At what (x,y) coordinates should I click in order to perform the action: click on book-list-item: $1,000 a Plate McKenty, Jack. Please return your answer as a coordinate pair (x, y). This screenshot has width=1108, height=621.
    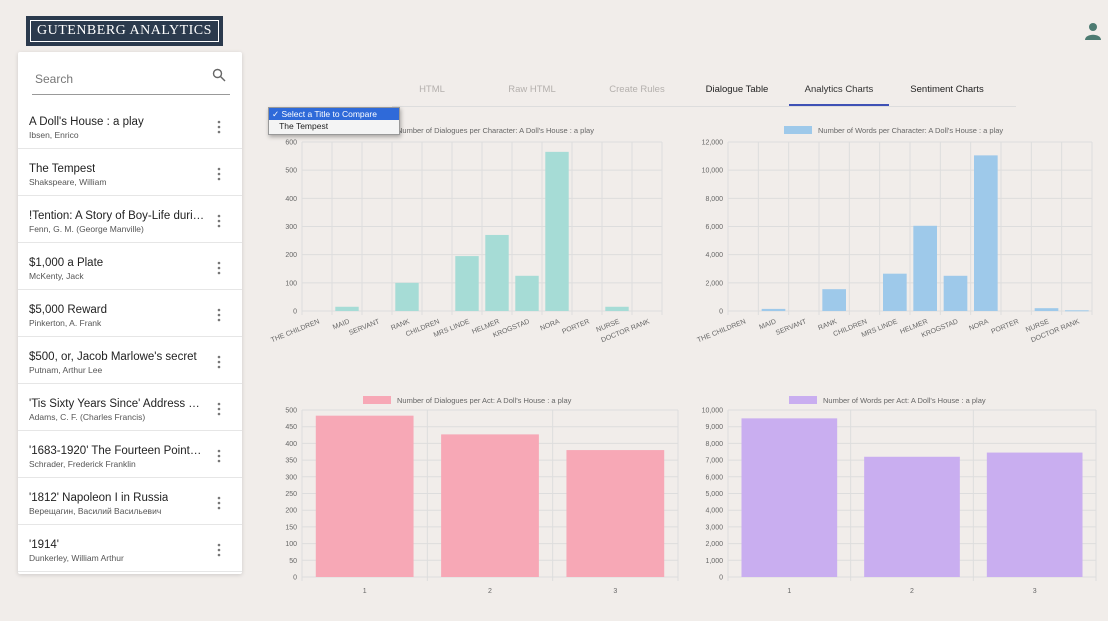
    Looking at the image, I should click on (130, 266).